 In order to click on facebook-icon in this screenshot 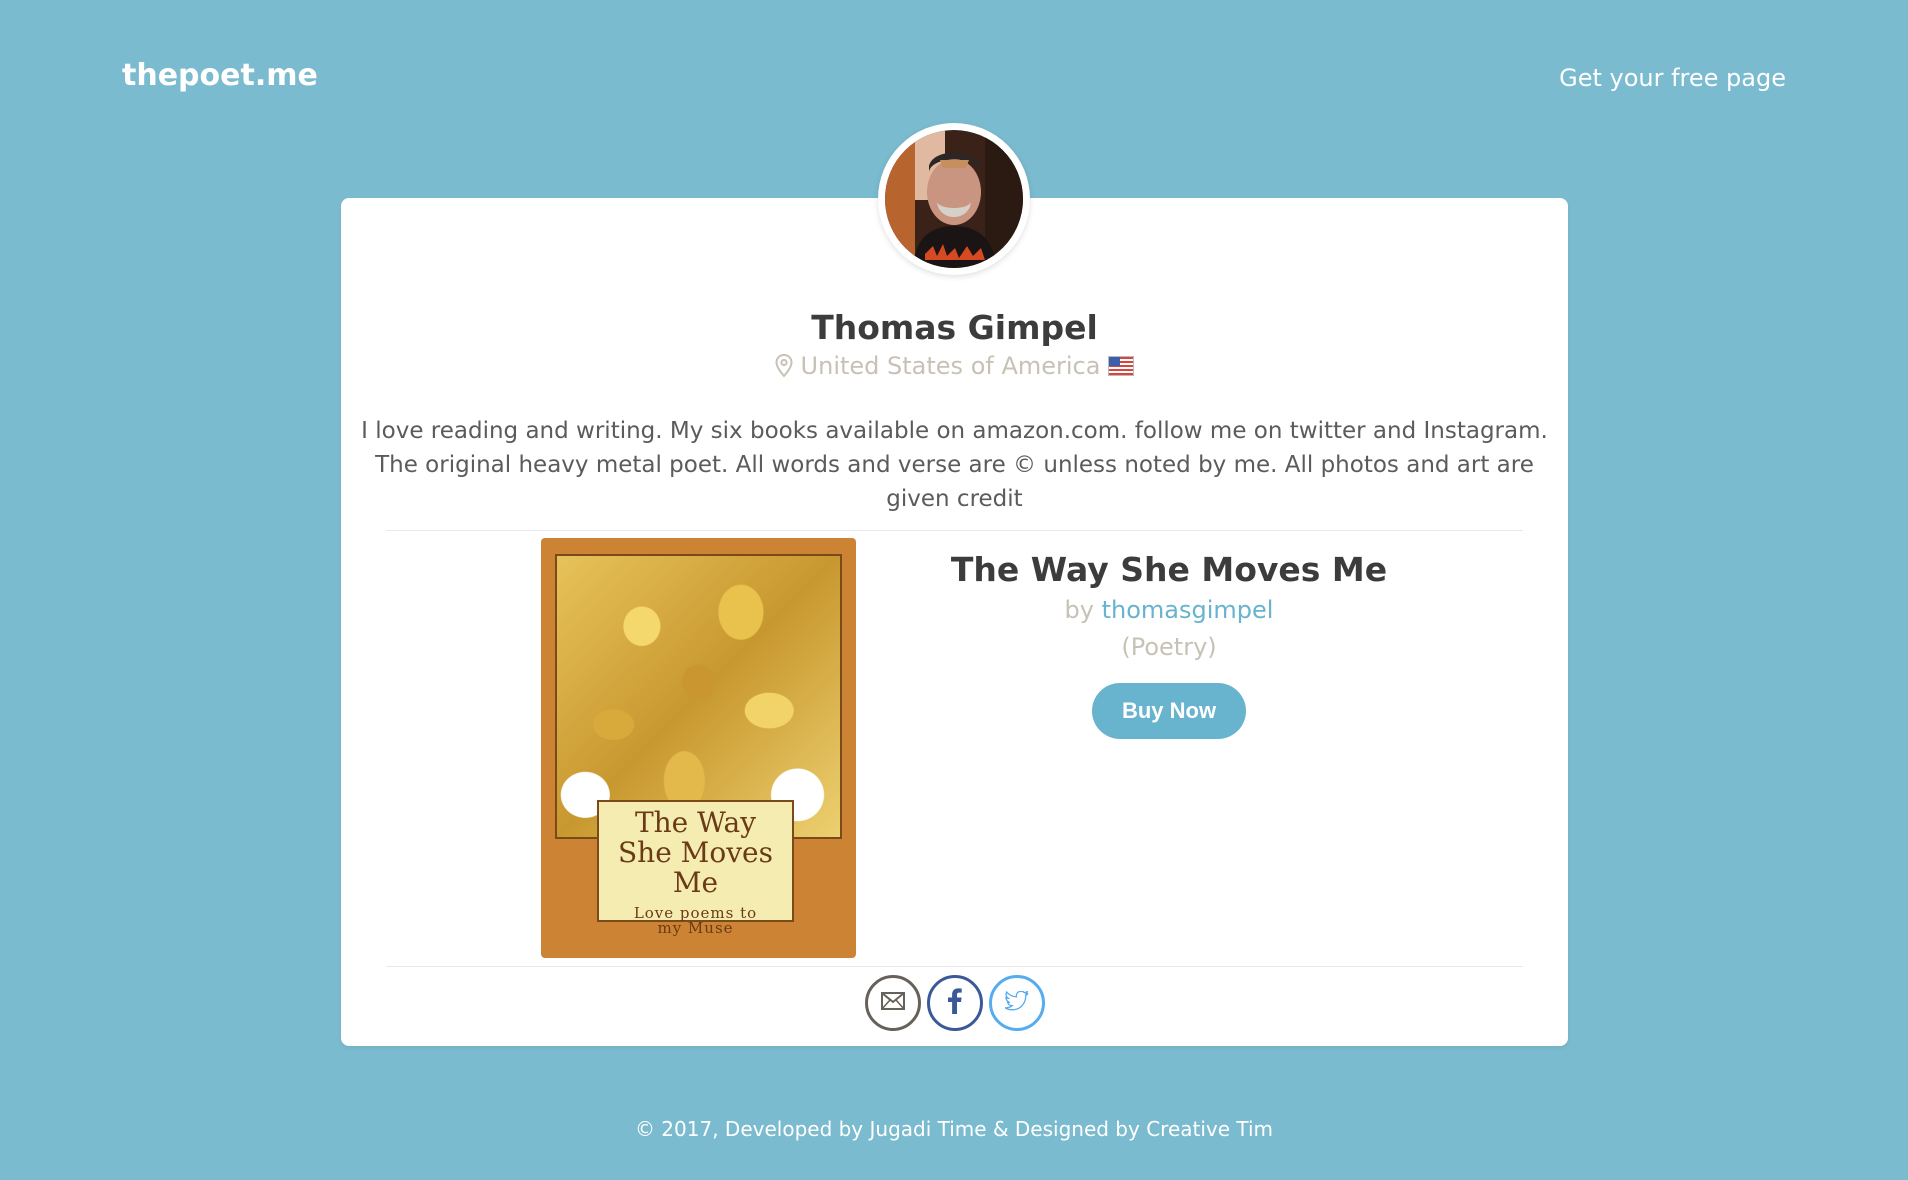, I will do `click(954, 1003)`.